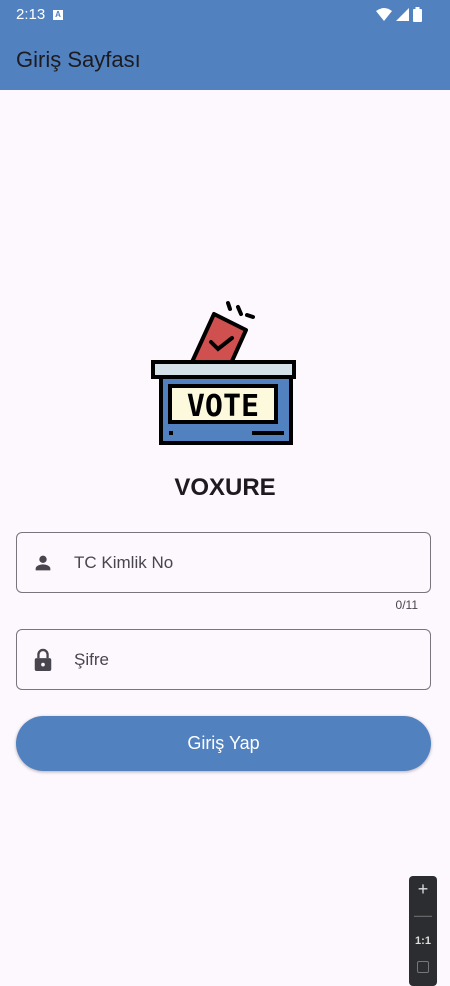 This screenshot has width=450, height=986. I want to click on password-field, so click(223, 659).